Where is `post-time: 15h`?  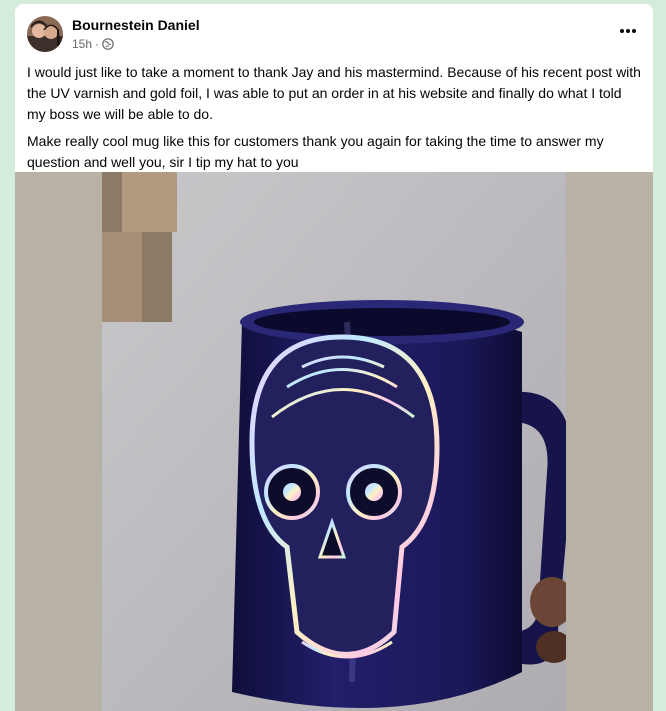
post-time: 15h is located at coordinates (82, 44).